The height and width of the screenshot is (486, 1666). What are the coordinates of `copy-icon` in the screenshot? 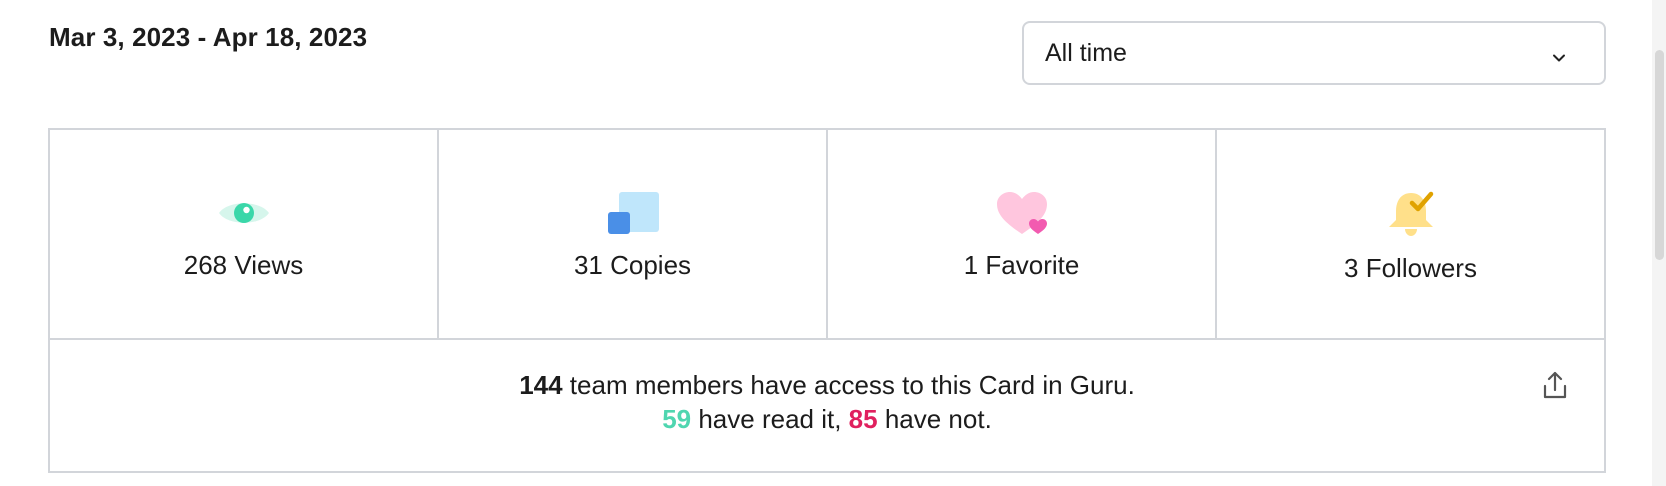 It's located at (633, 213).